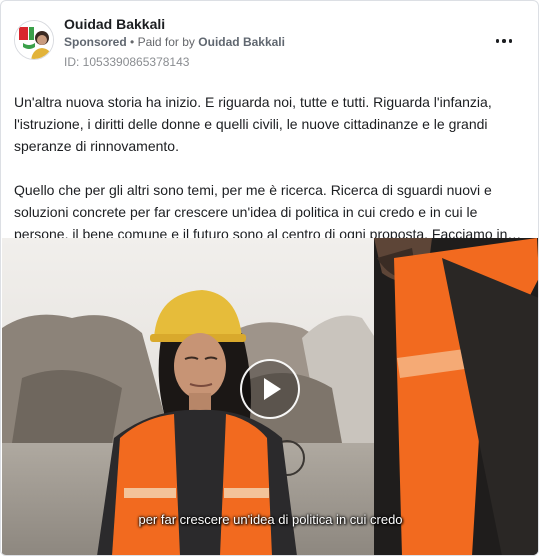 This screenshot has height=560, width=539. What do you see at coordinates (241, 42) in the screenshot?
I see `paid-for-name: Ouidad Bakkali` at bounding box center [241, 42].